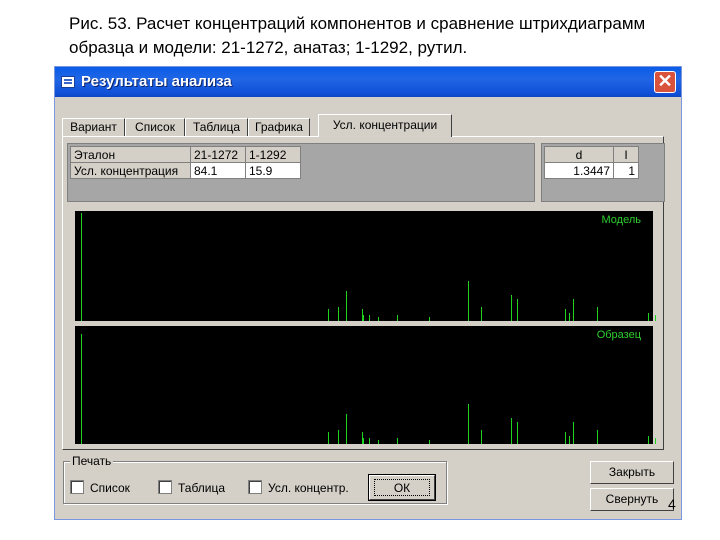 Image resolution: width=720 pixels, height=540 pixels. Describe the element at coordinates (626, 154) in the screenshot. I see `grid-header-i: I` at that location.